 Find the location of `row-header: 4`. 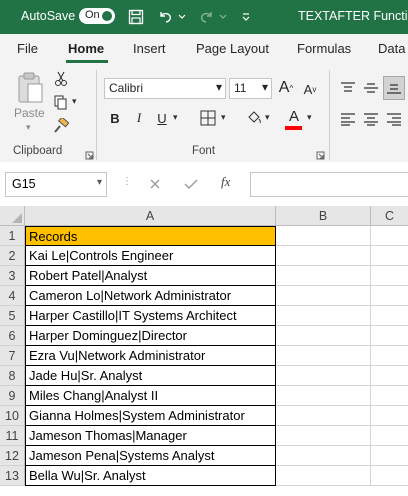

row-header: 4 is located at coordinates (12, 296).